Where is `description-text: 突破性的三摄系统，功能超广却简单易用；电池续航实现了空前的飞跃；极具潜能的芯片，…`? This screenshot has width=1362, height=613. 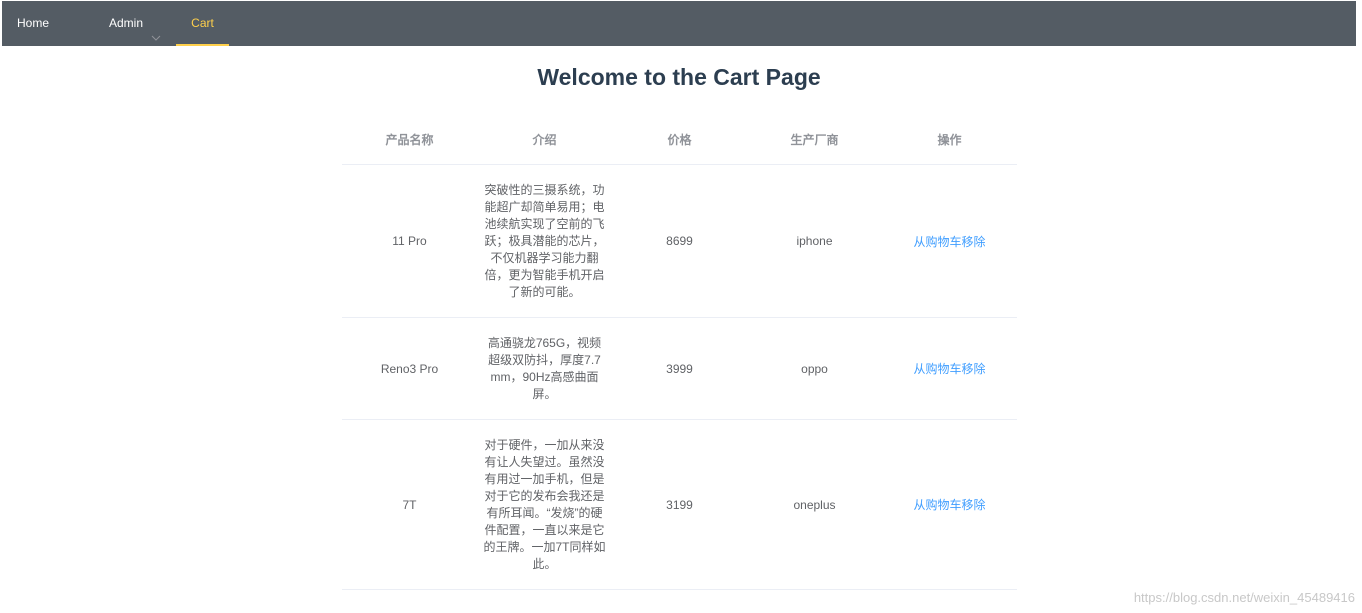
description-text: 突破性的三摄系统，功能超广却简单易用；电池续航实现了空前的飞跃；极具潜能的芯片，… is located at coordinates (544, 240).